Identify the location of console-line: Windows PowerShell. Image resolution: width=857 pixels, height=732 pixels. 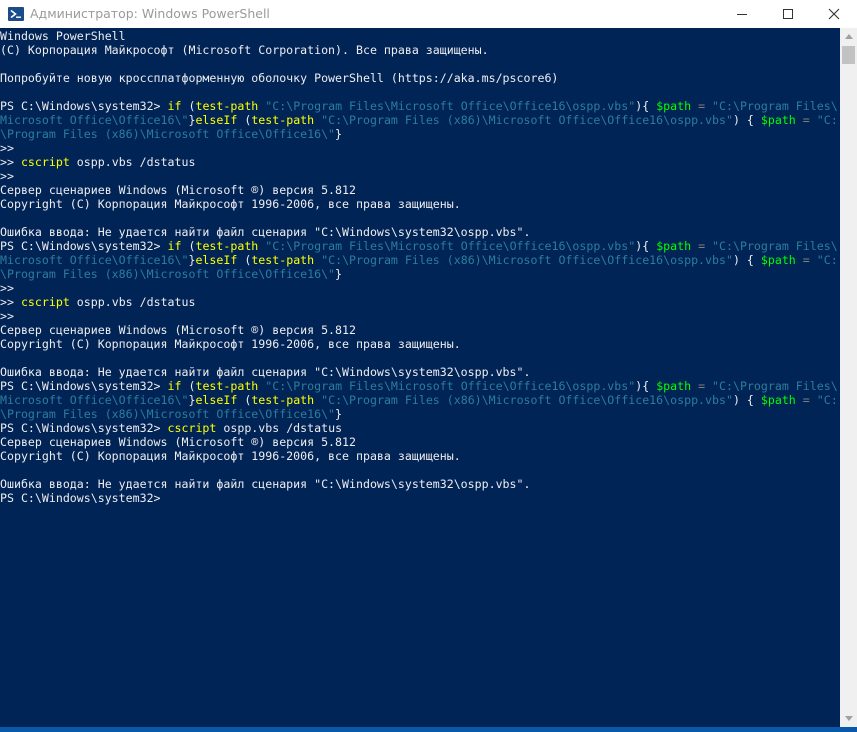
(63, 36).